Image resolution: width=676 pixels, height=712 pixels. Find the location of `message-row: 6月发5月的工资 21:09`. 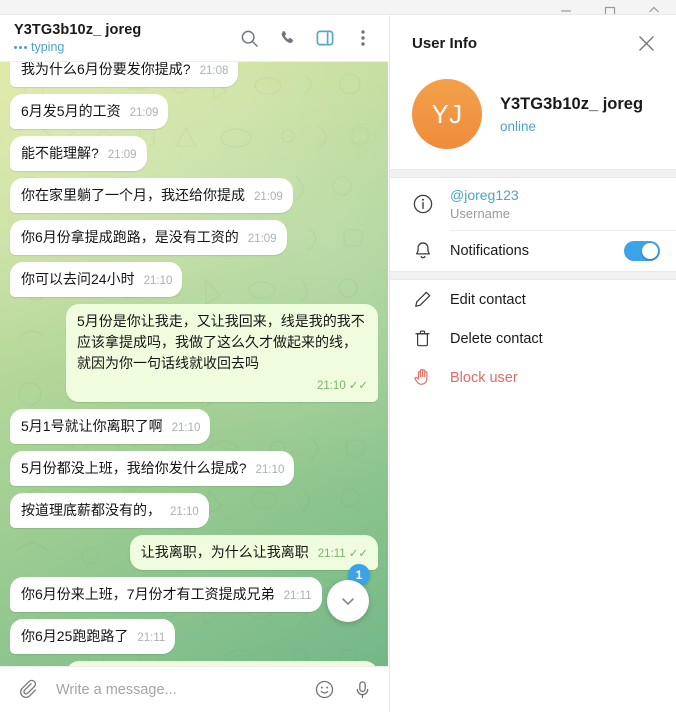

message-row: 6月发5月的工资 21:09 is located at coordinates (194, 111).